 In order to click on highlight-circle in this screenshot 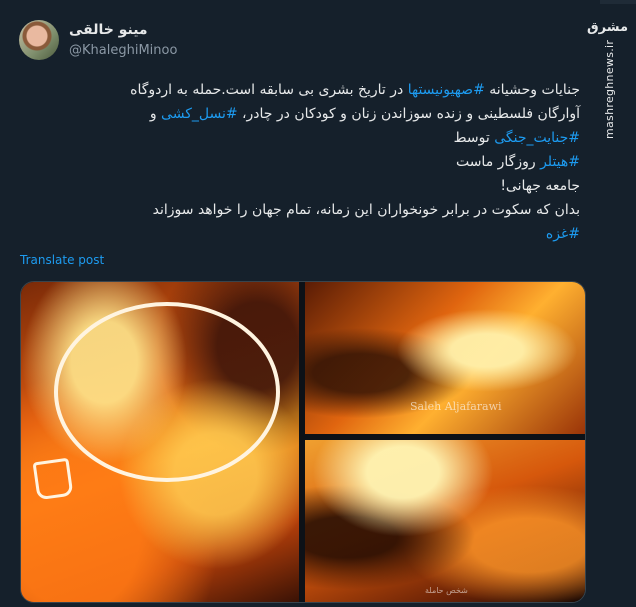, I will do `click(167, 392)`.